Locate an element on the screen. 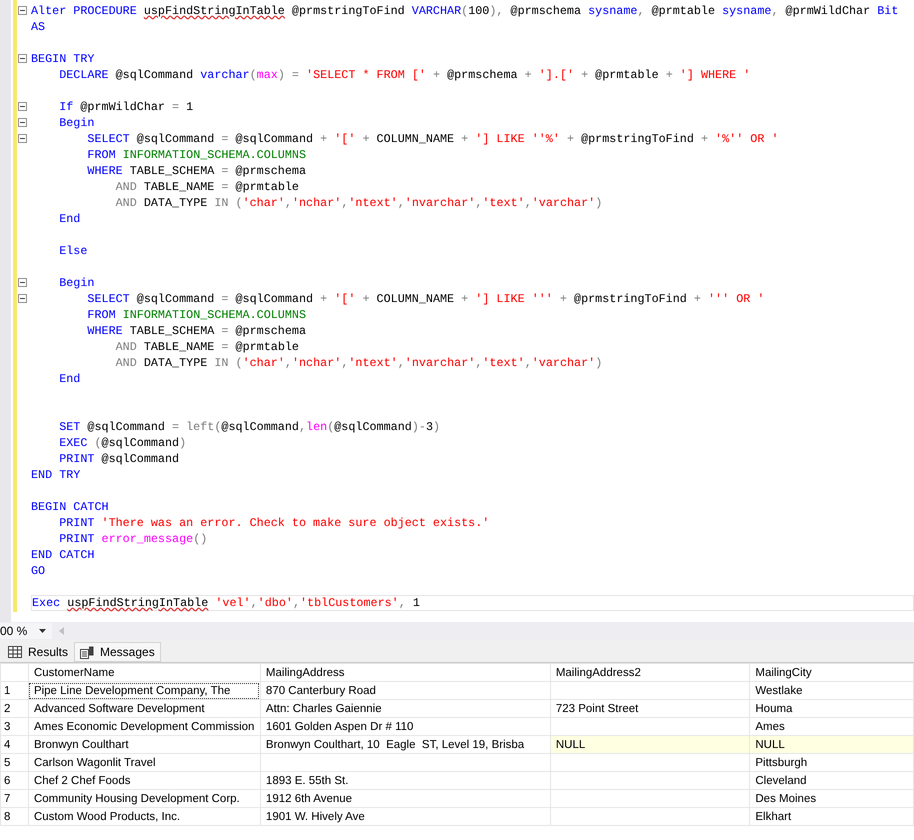 The width and height of the screenshot is (914, 840). row-number: 3 is located at coordinates (14, 727).